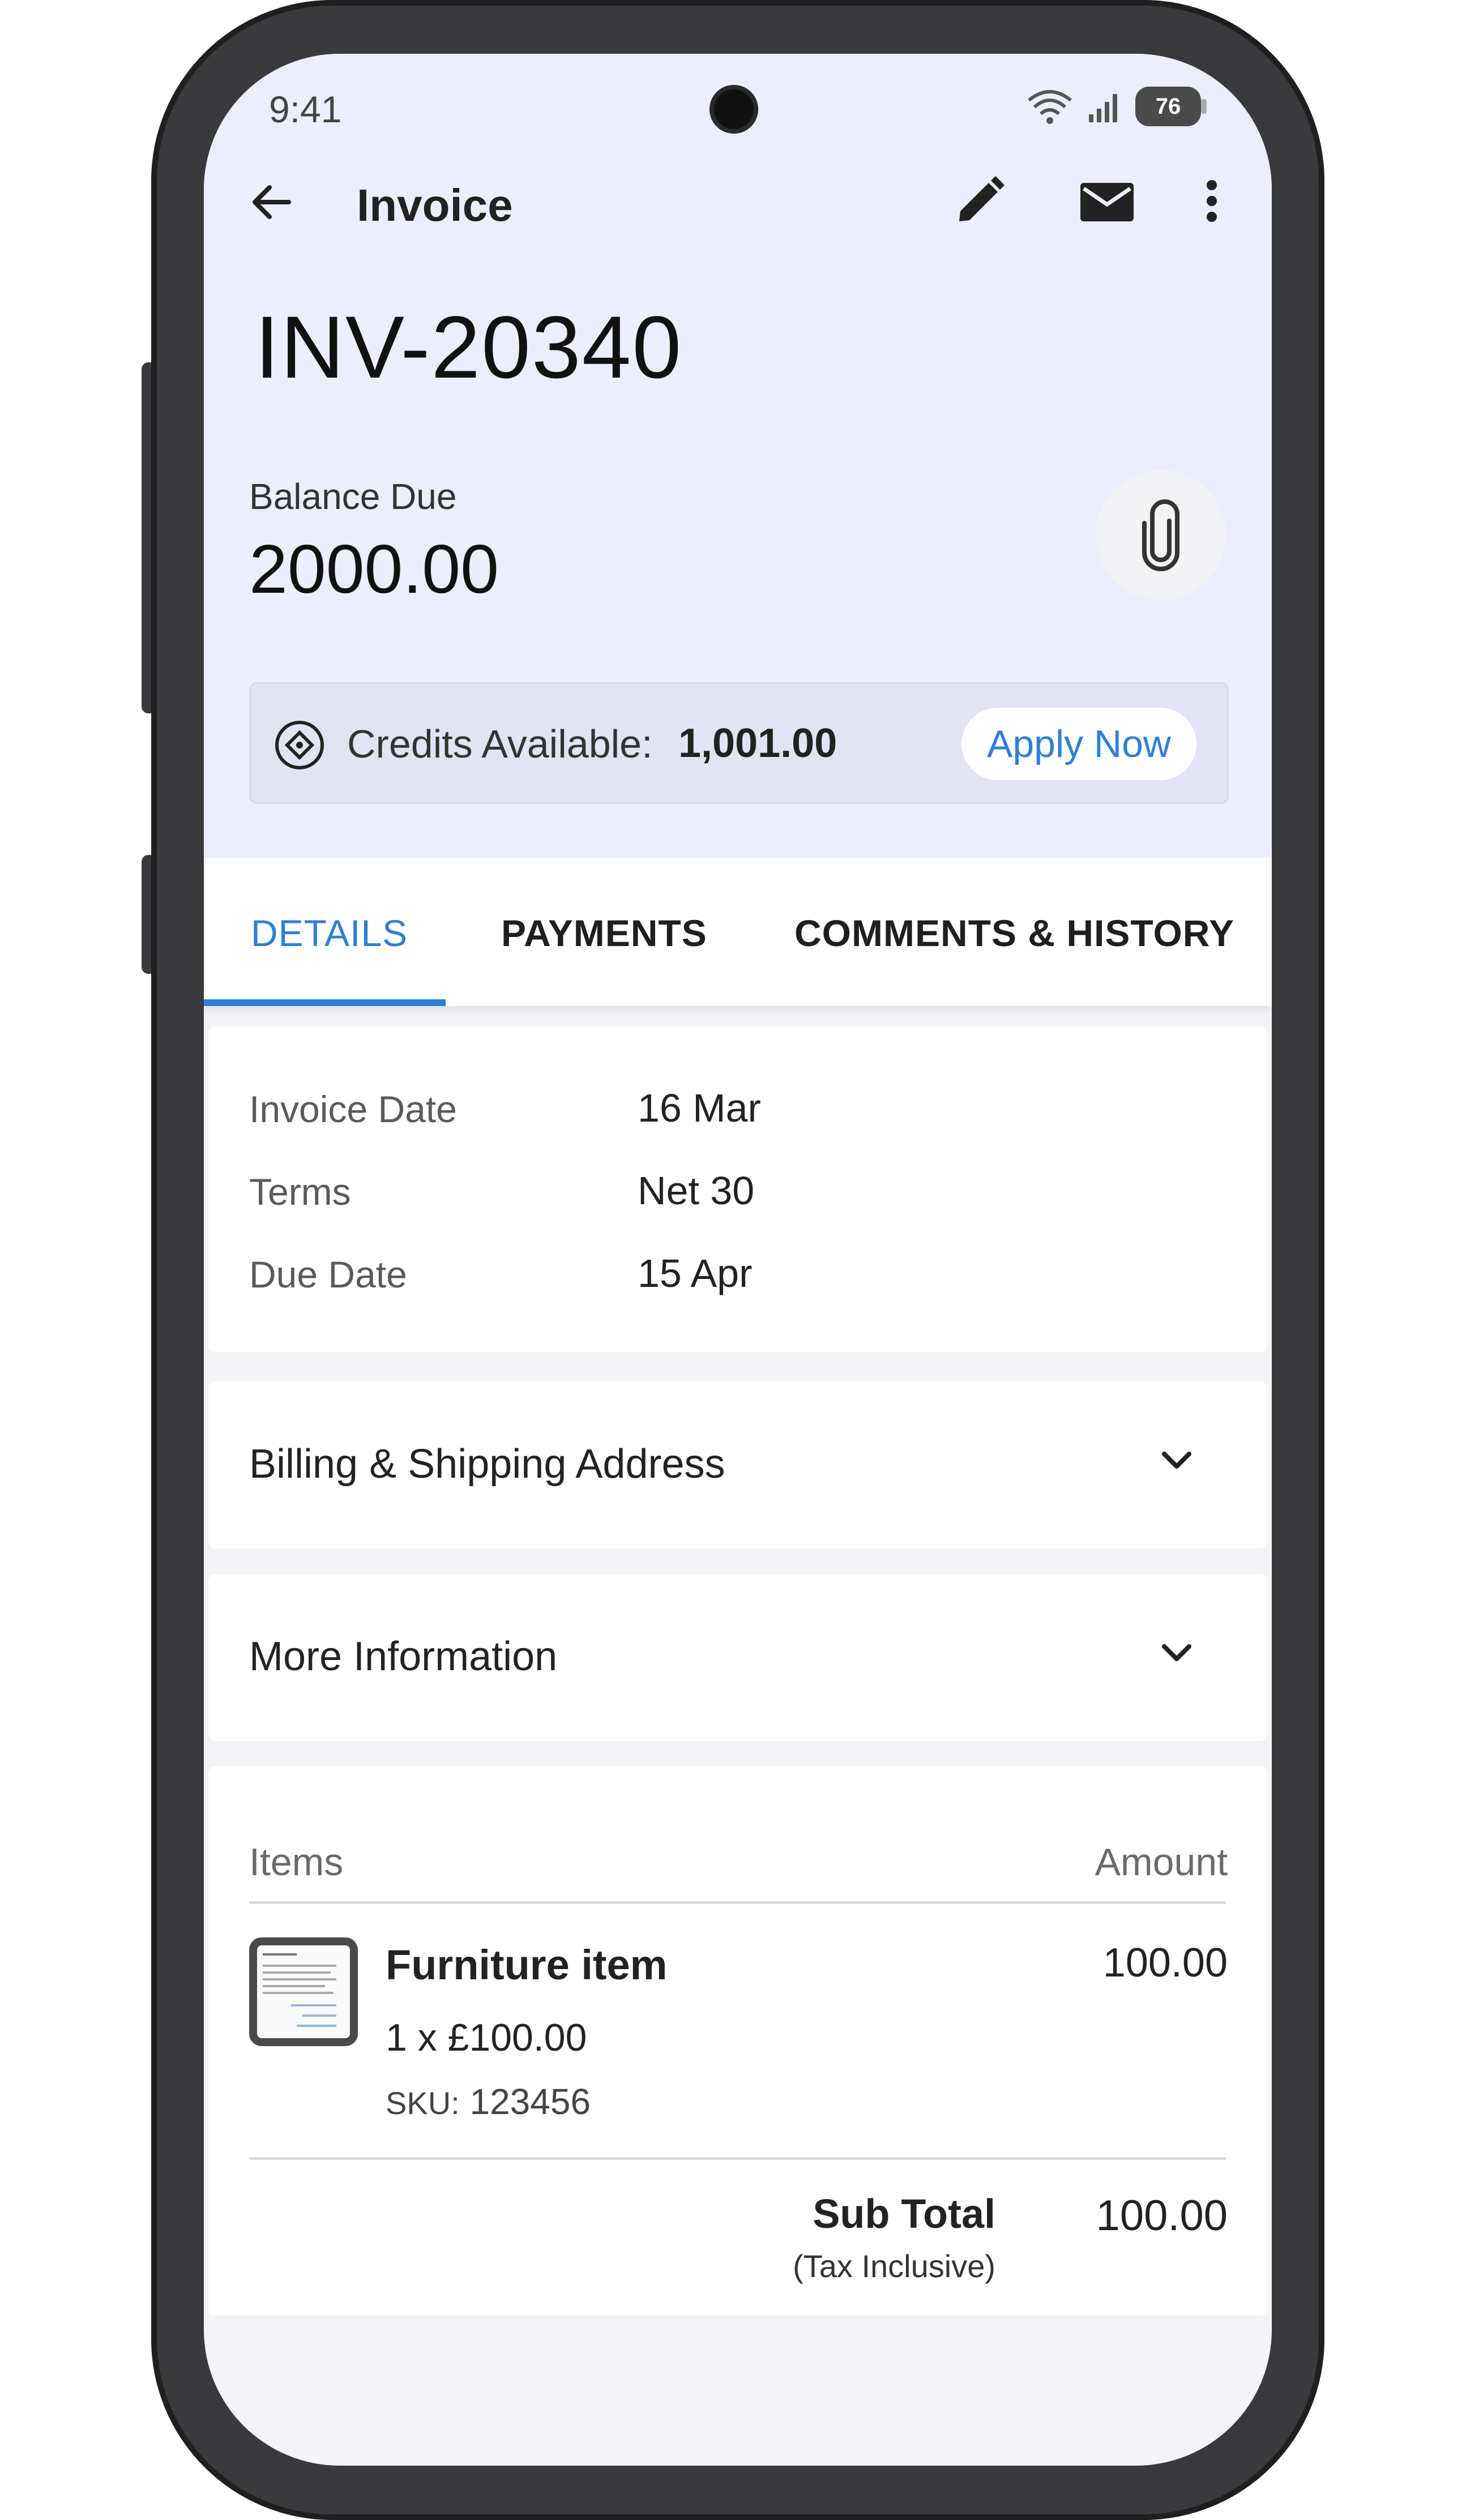  I want to click on tab-comments-history: COMMENTS & HISTORY, so click(1014, 933).